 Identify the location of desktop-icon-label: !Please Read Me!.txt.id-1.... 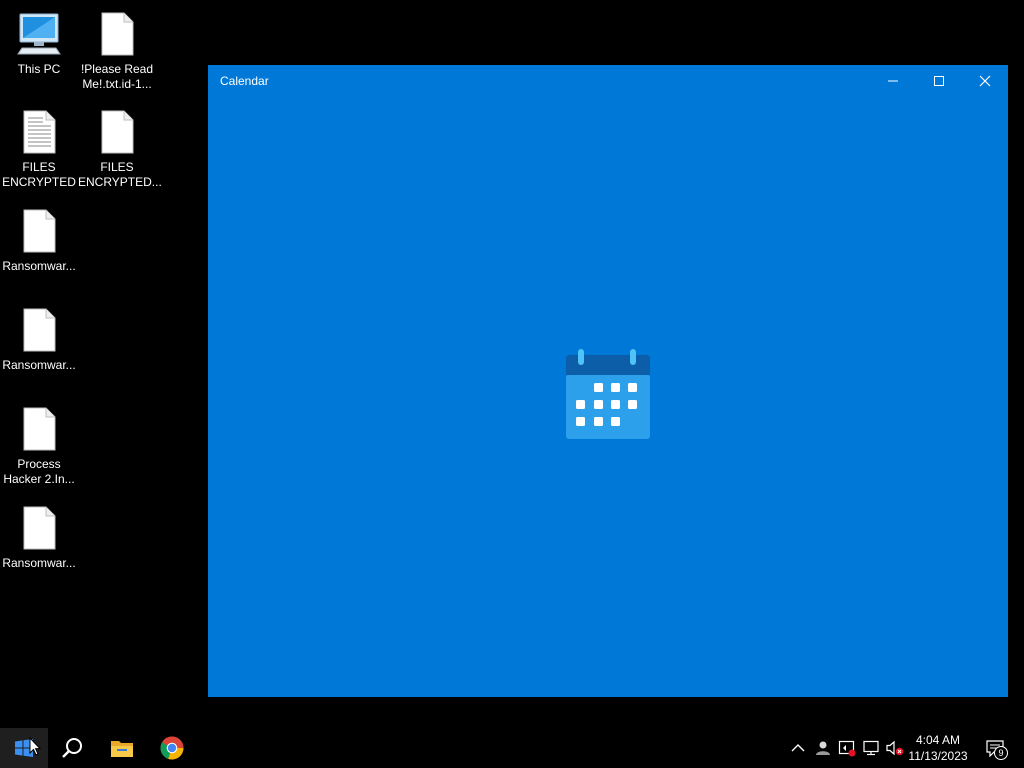
(117, 76).